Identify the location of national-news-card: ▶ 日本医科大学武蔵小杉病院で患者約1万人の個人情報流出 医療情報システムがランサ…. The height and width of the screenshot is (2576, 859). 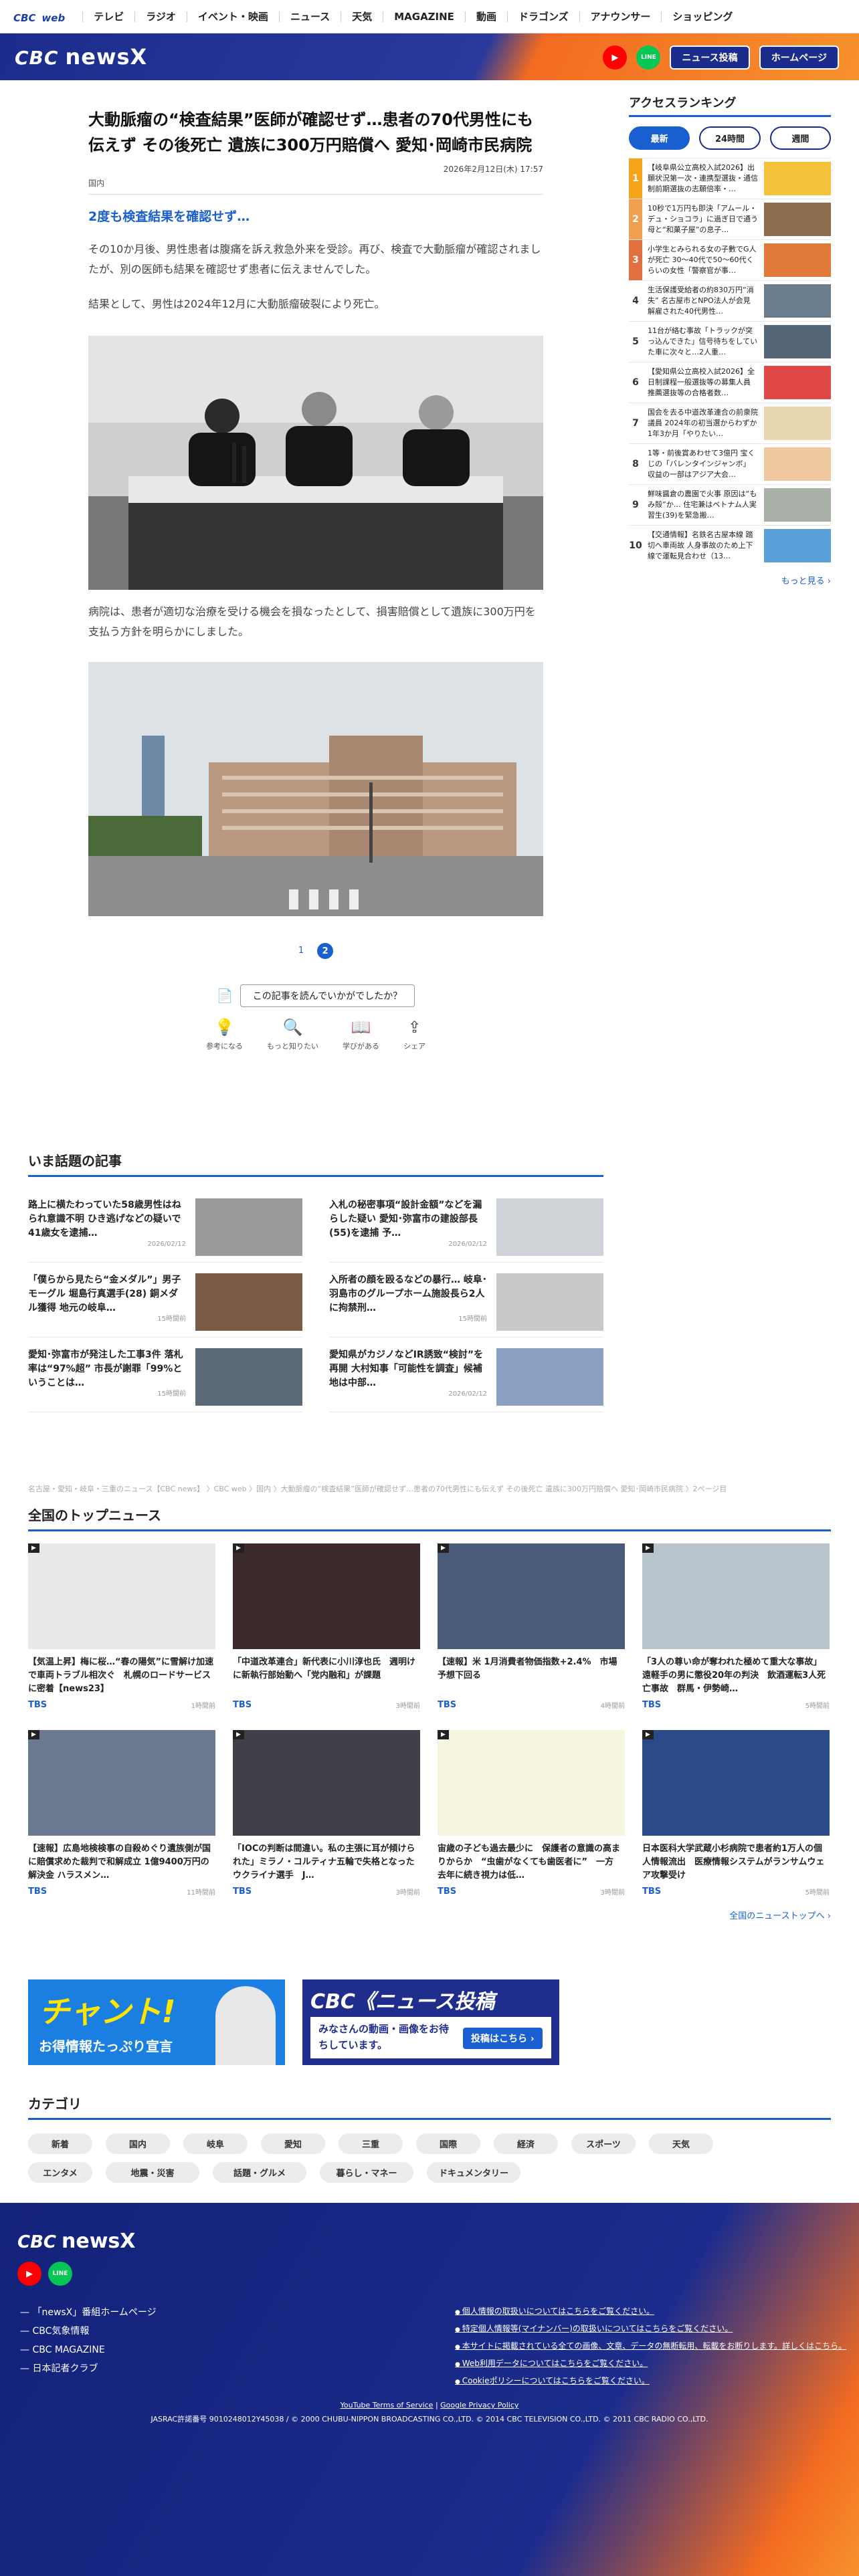
(736, 1814).